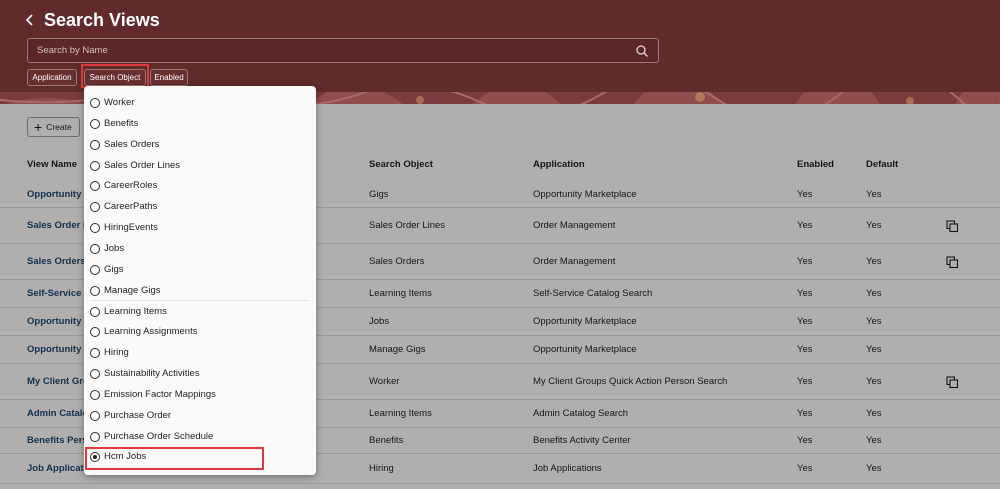  Describe the element at coordinates (115, 76) in the screenshot. I see `search-object-highlight` at that location.